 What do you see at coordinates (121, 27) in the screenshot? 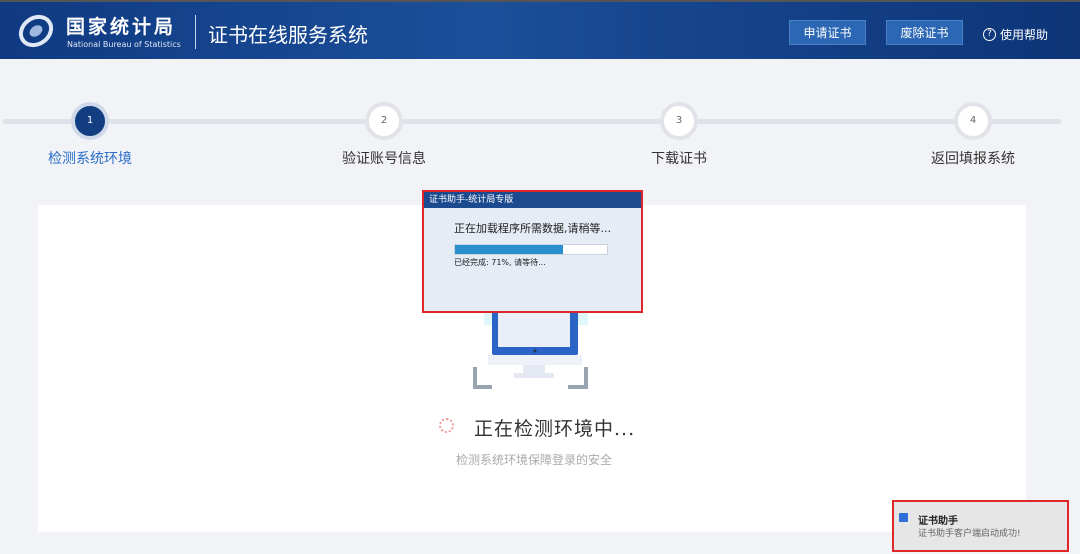
I see `org-name: 国家统计局` at bounding box center [121, 27].